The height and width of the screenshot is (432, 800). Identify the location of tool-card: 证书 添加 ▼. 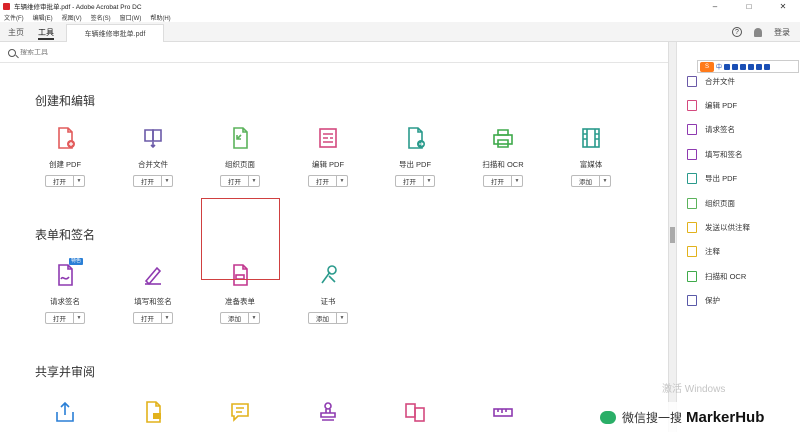
(328, 293).